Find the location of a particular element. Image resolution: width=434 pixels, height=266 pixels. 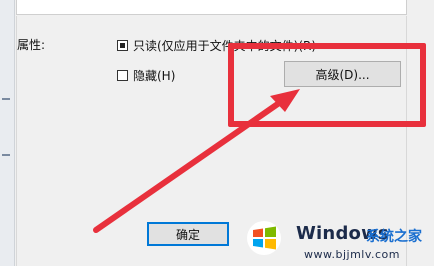

watermark: Windows 系统之家 www.bjjmlv.com is located at coordinates (337, 237).